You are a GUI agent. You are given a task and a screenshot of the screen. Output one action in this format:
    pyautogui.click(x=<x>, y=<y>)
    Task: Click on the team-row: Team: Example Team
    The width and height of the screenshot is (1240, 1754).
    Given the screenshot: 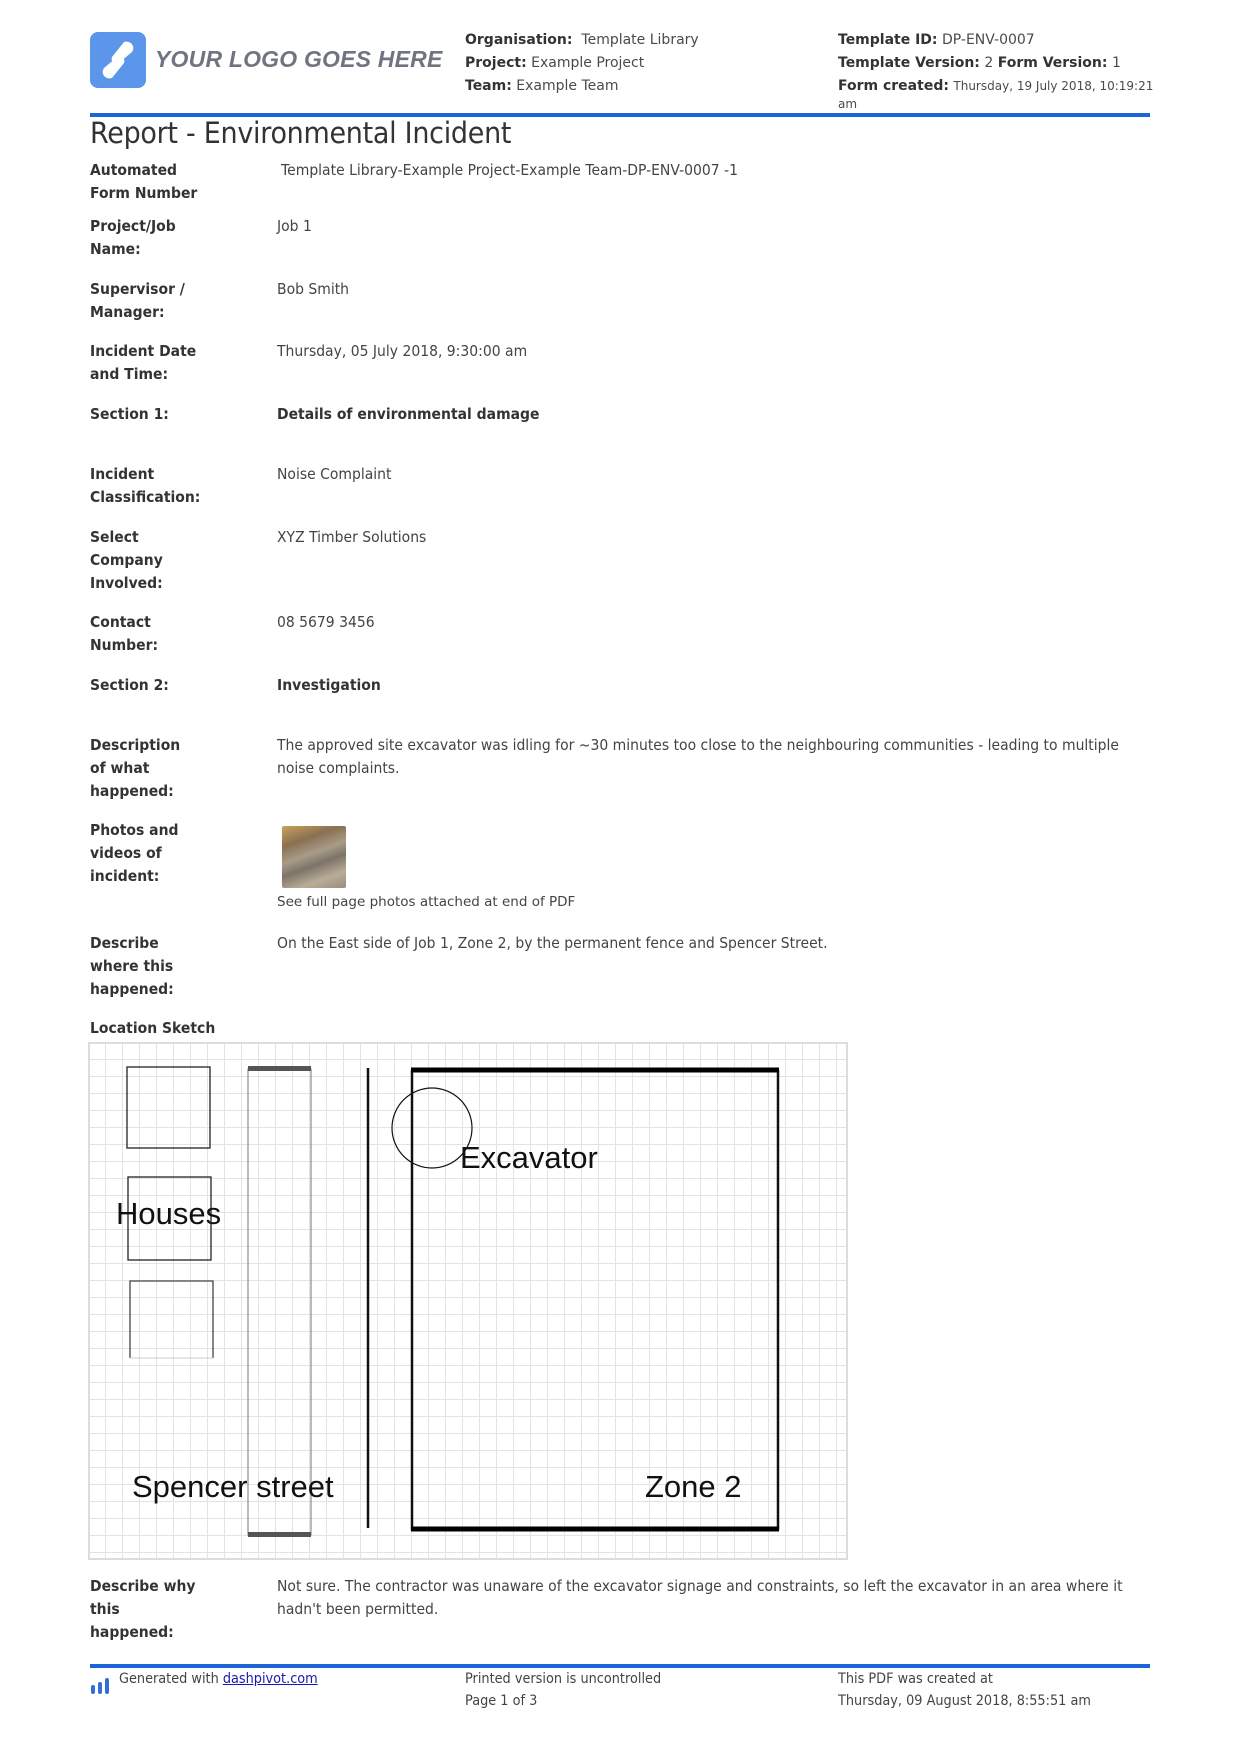 What is the action you would take?
    pyautogui.click(x=541, y=86)
    